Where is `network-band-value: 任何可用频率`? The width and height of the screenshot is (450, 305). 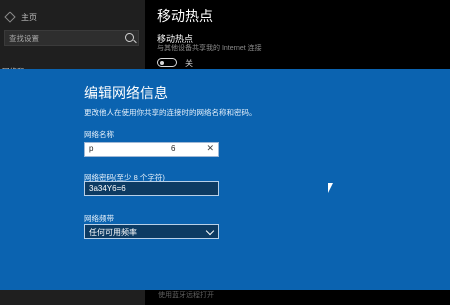 network-band-value: 任何可用频率 is located at coordinates (113, 232).